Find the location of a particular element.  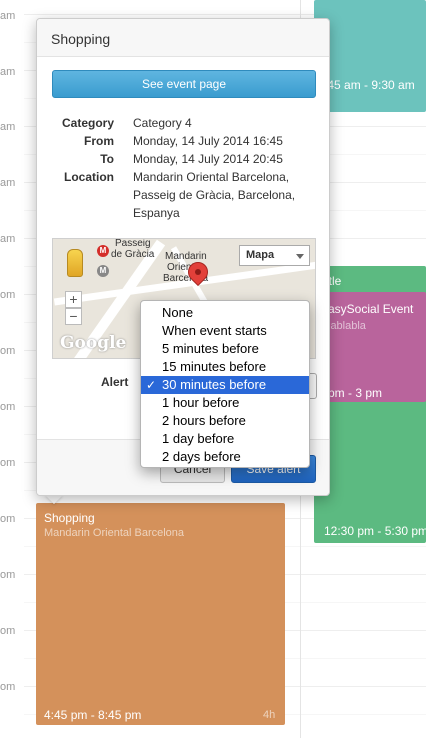

alert-option: 2 hours before is located at coordinates (225, 421).